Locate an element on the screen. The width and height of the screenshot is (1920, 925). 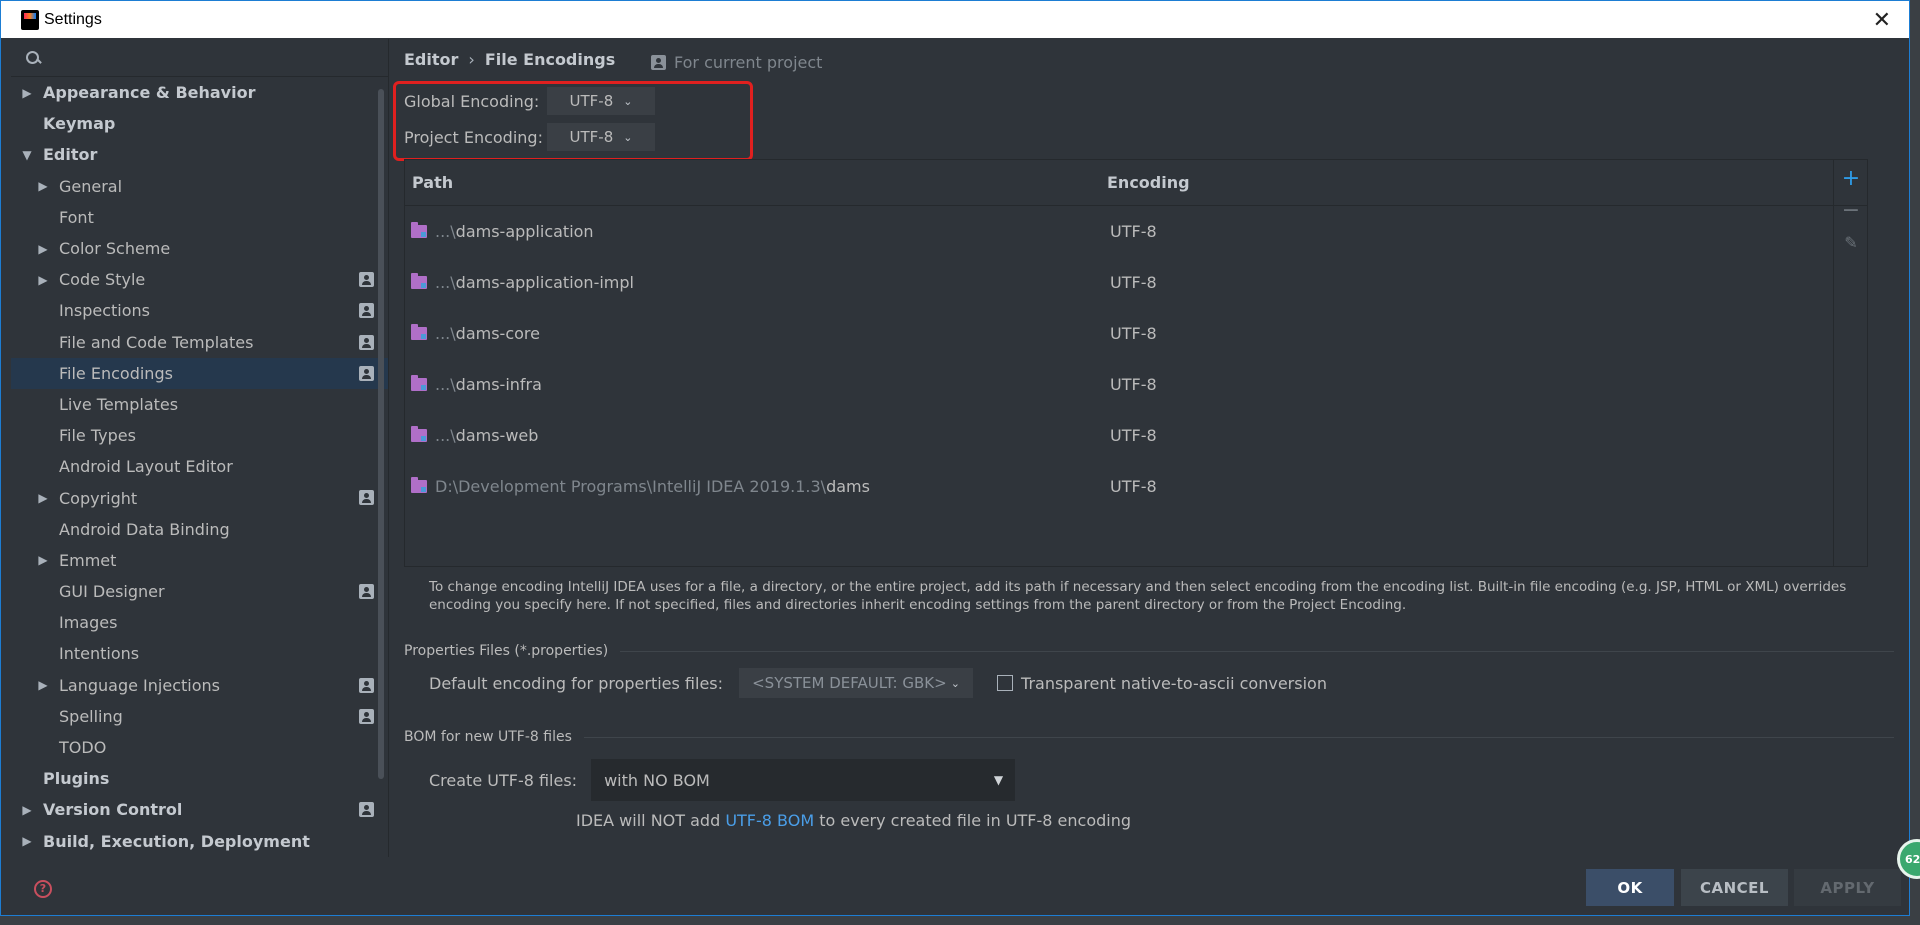
sidebar-item: Spelling is located at coordinates (199, 716).